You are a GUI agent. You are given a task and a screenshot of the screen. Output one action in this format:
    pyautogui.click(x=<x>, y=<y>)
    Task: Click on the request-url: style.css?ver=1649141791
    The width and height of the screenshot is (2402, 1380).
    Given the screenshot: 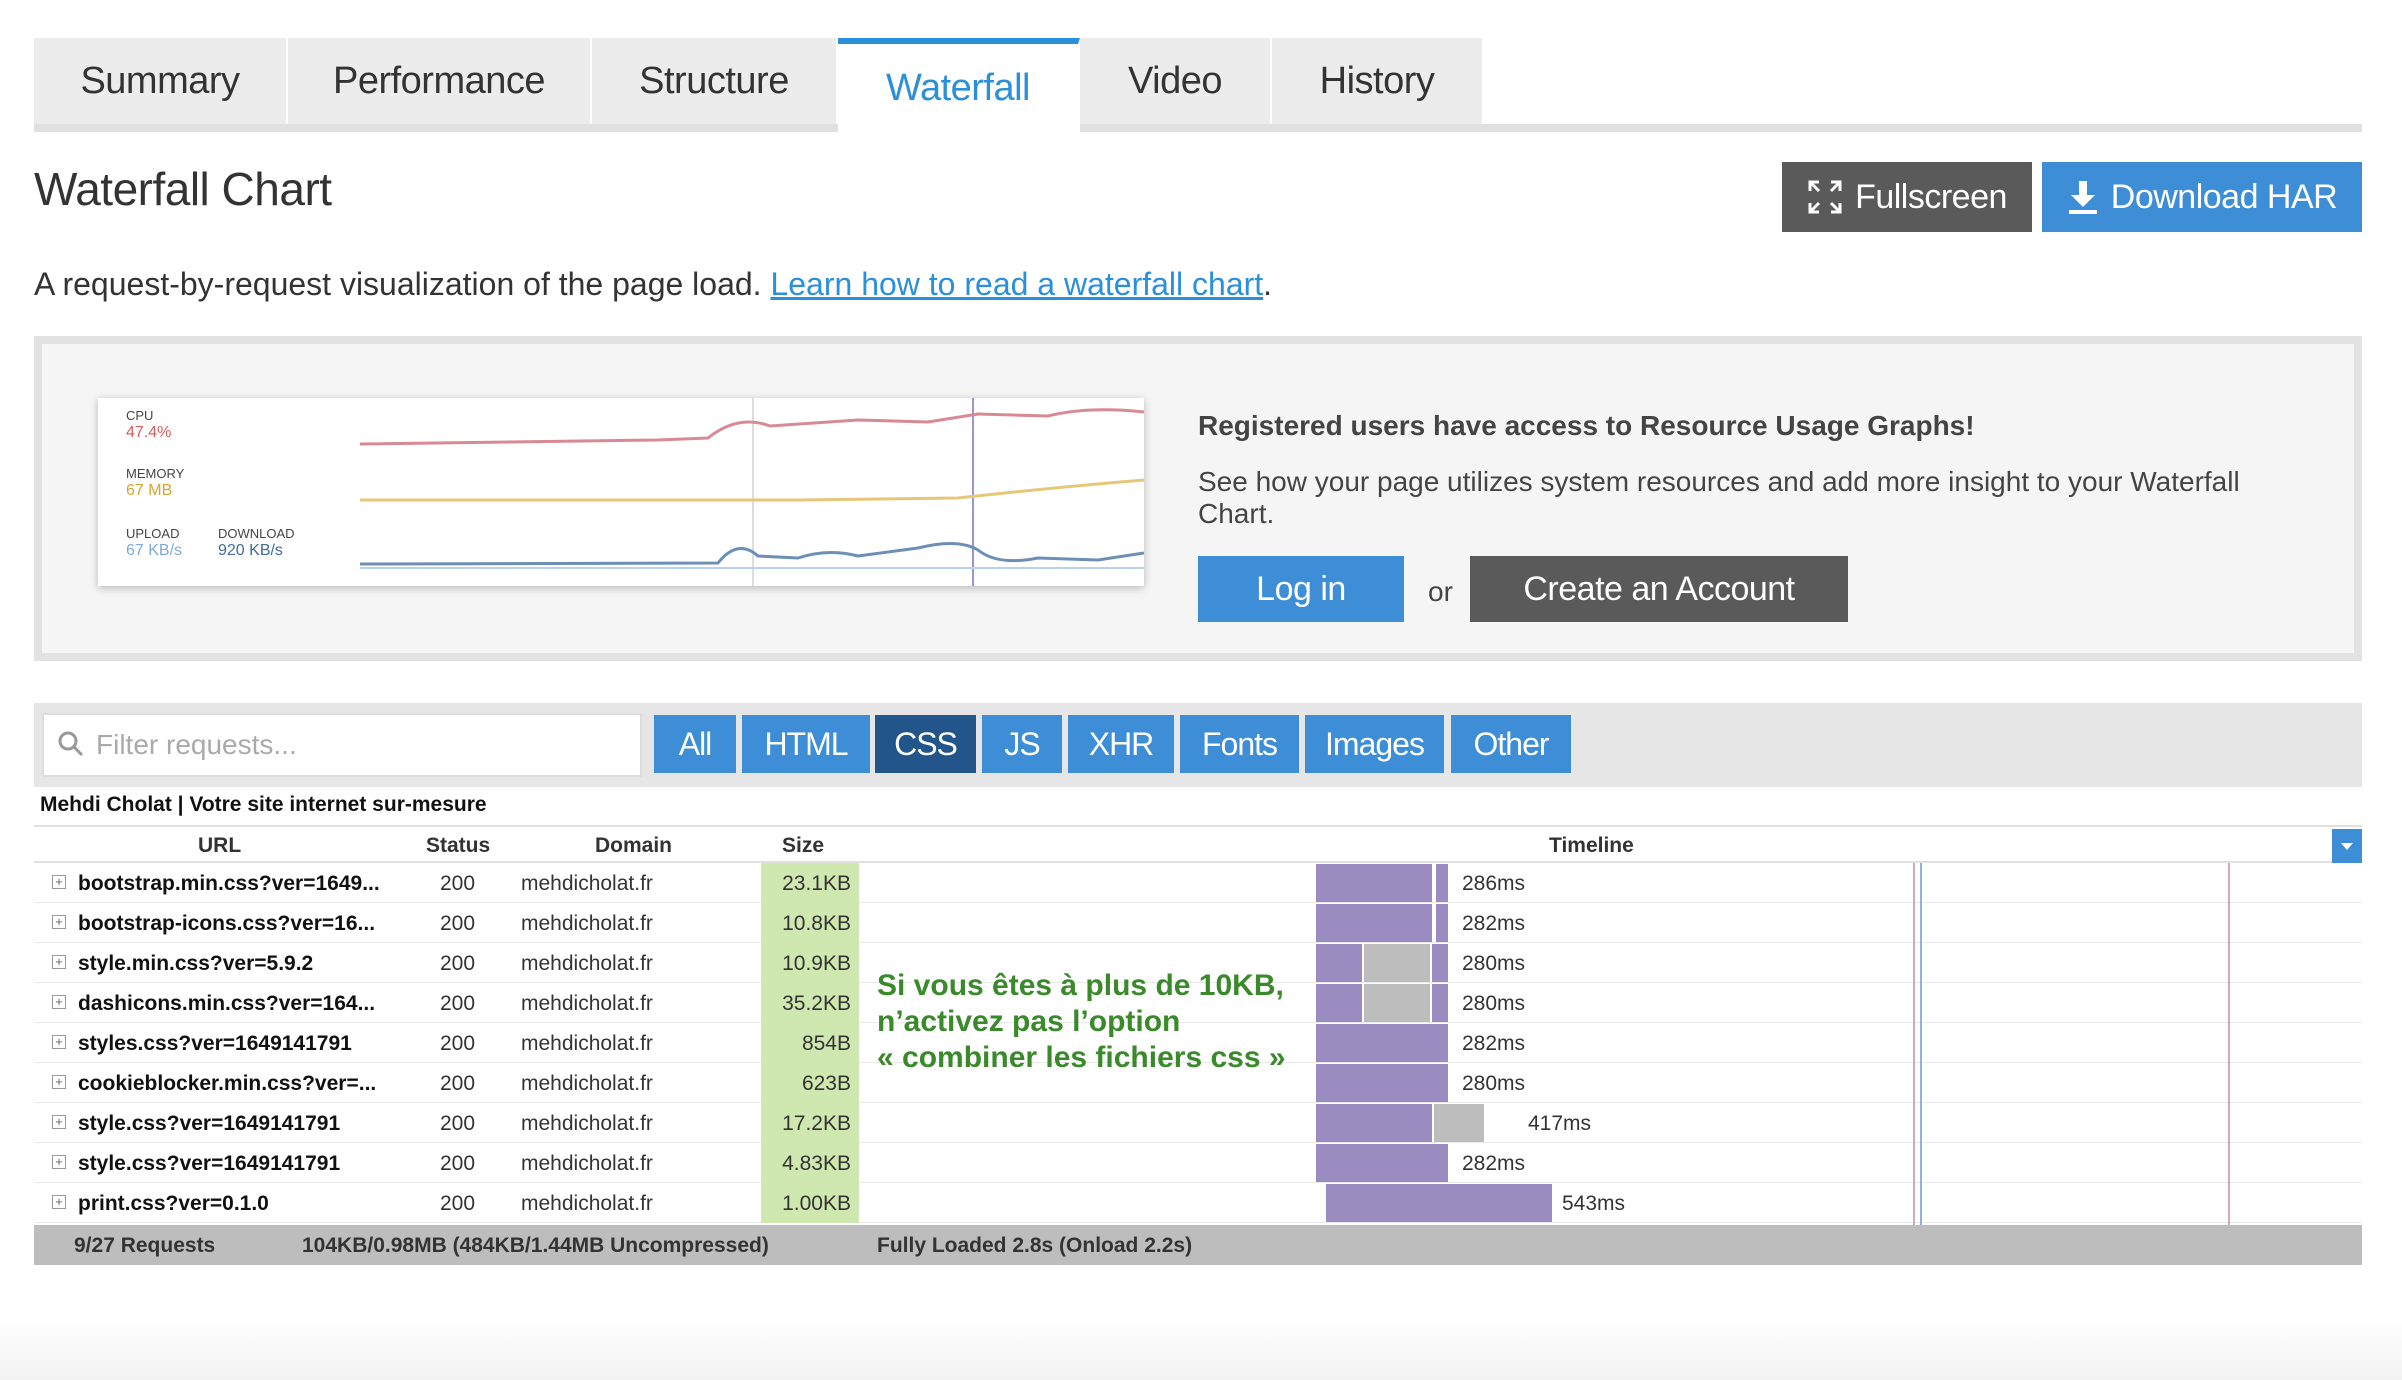 What is the action you would take?
    pyautogui.click(x=209, y=1123)
    